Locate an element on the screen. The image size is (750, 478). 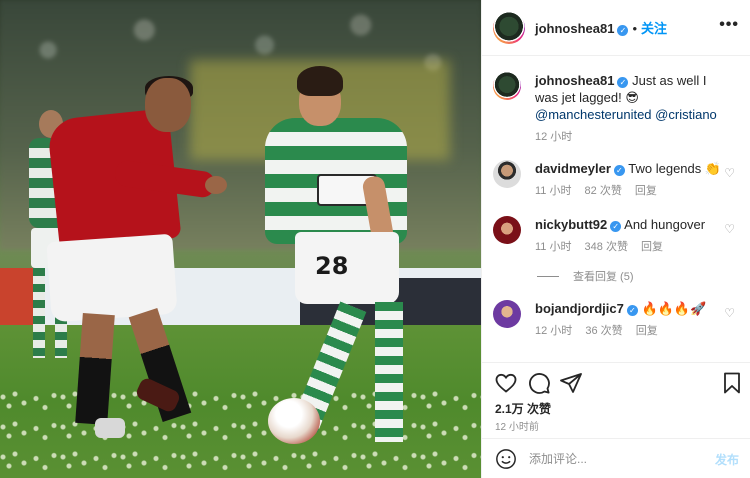
share-send-icon is located at coordinates (571, 383).